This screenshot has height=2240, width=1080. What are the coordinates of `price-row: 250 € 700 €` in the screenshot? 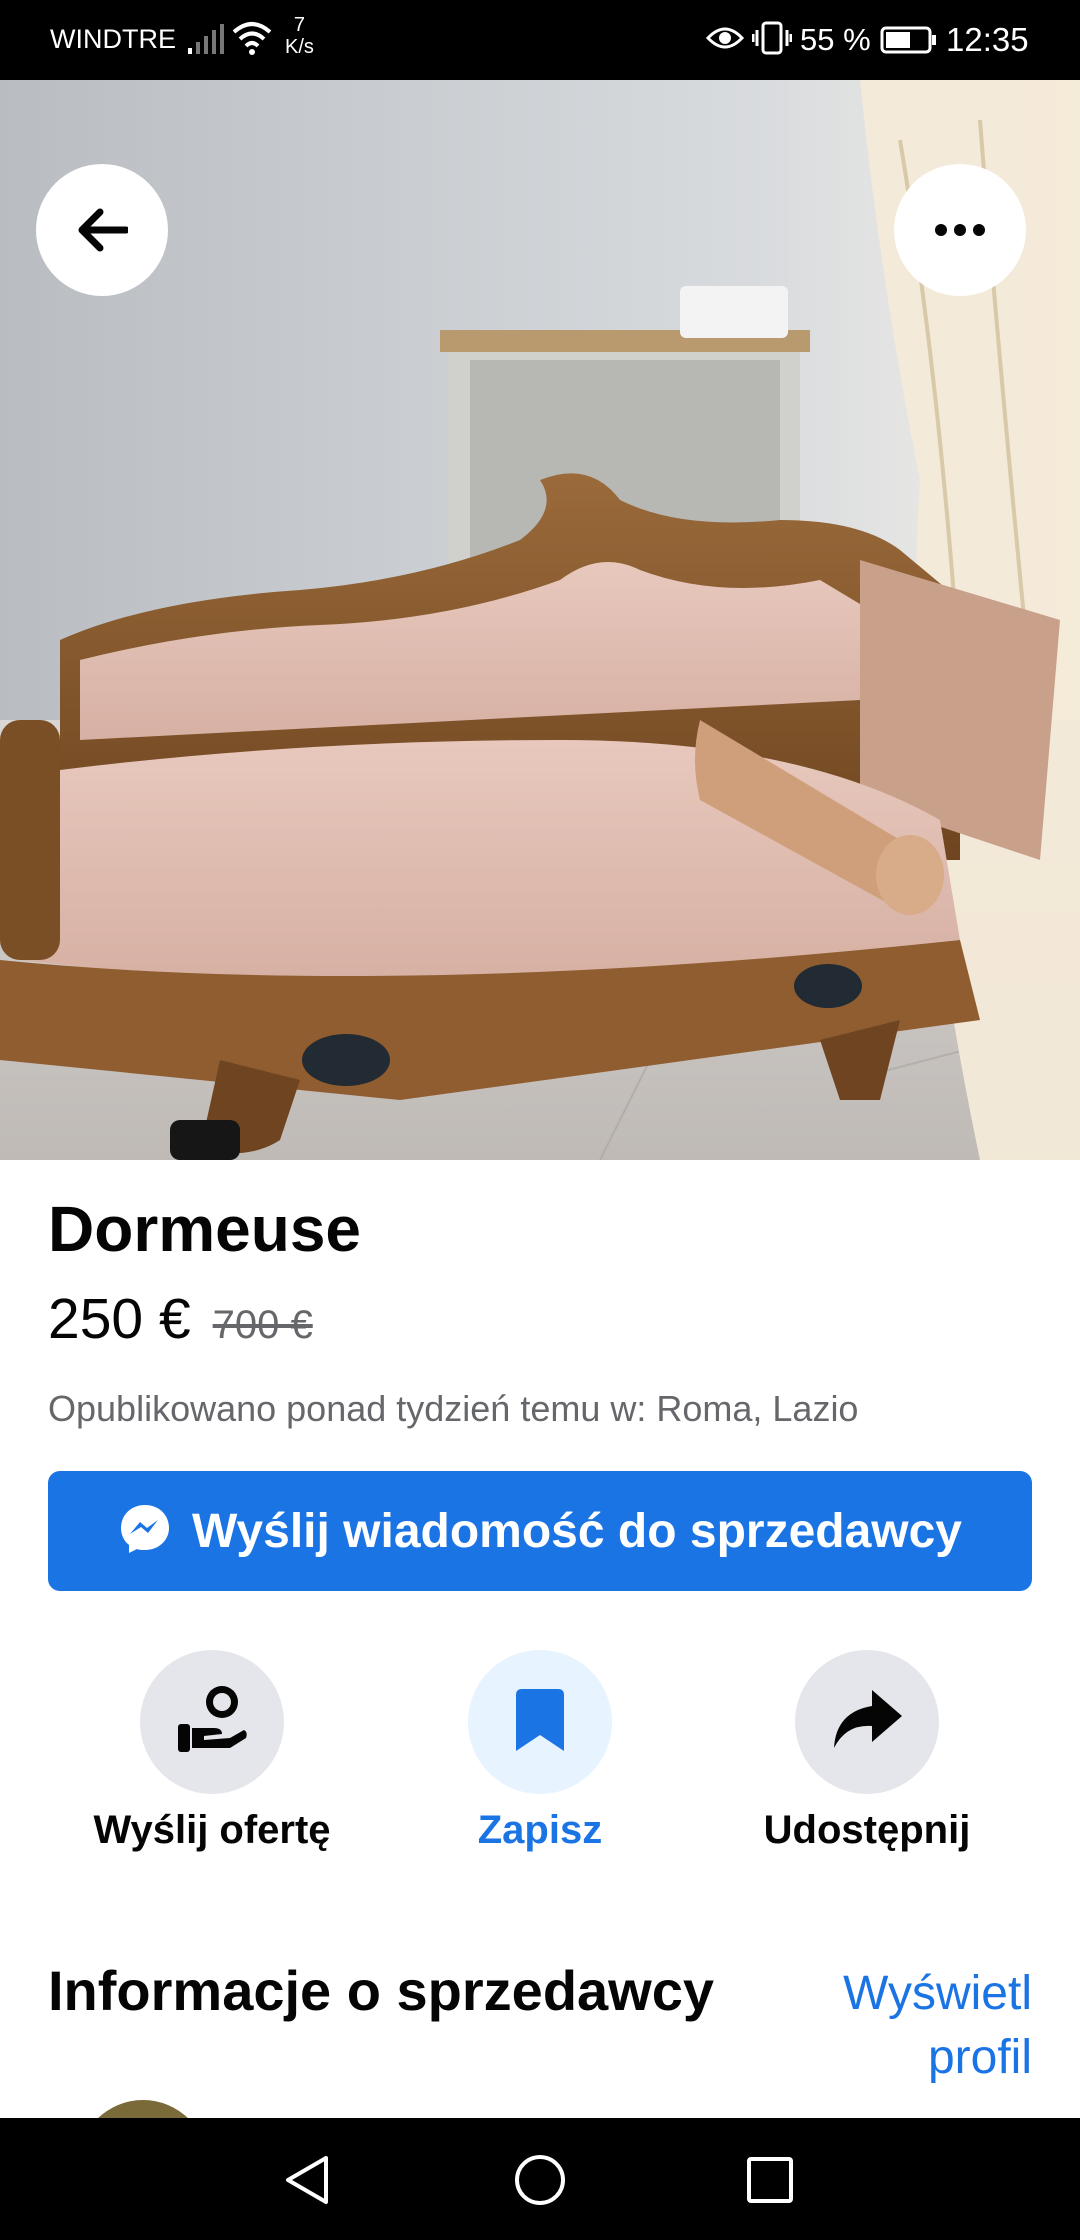 It's located at (180, 1319).